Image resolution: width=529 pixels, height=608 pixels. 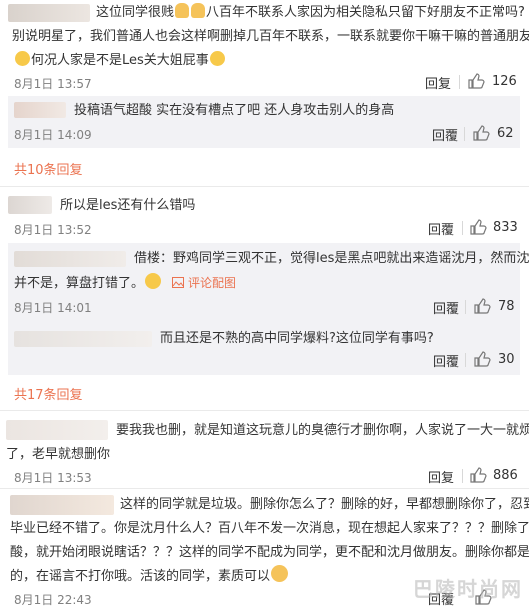 I want to click on comment-text: 这样的同学就是垃圾。删除你怎么了？删除的好，早都想删除你了，忍到, so click(x=324, y=504).